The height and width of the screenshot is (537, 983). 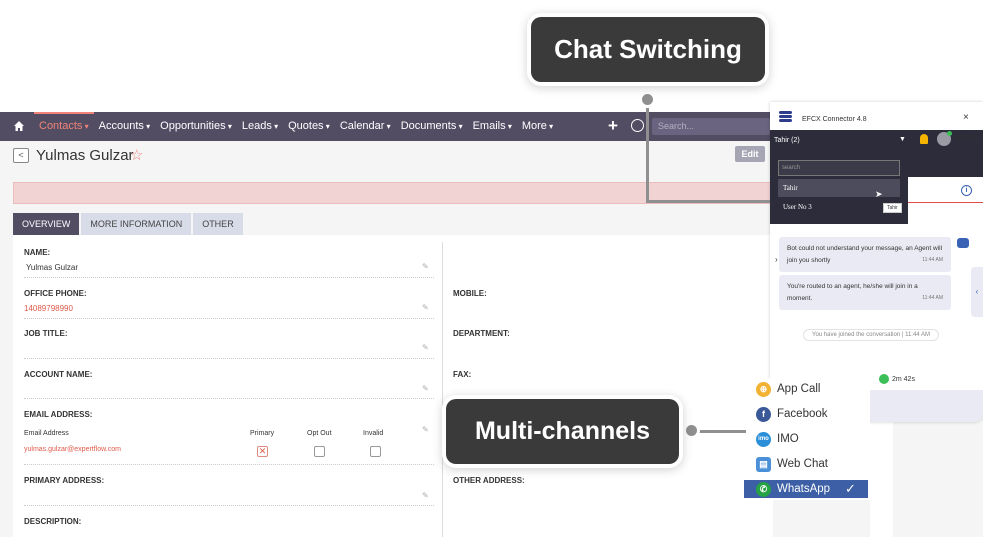 I want to click on primary-address-label: PRIMARY ADDRESS:, so click(x=64, y=480).